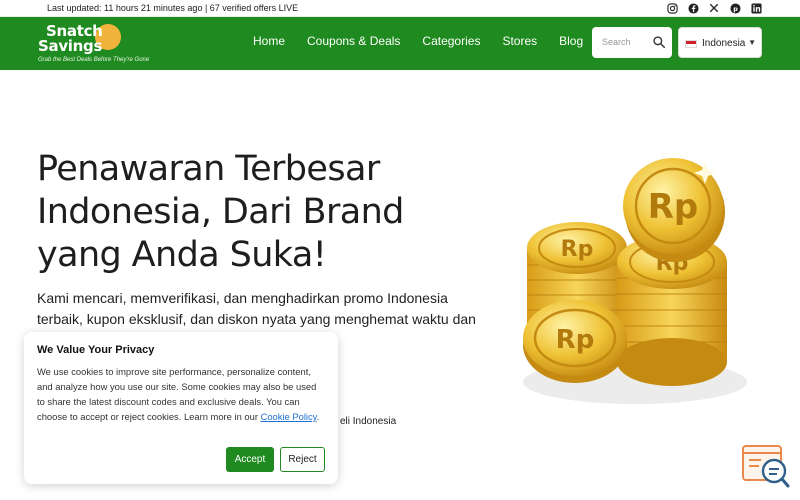 Image resolution: width=800 pixels, height=500 pixels. Describe the element at coordinates (70, 46) in the screenshot. I see `logo-line-2: Savings` at that location.